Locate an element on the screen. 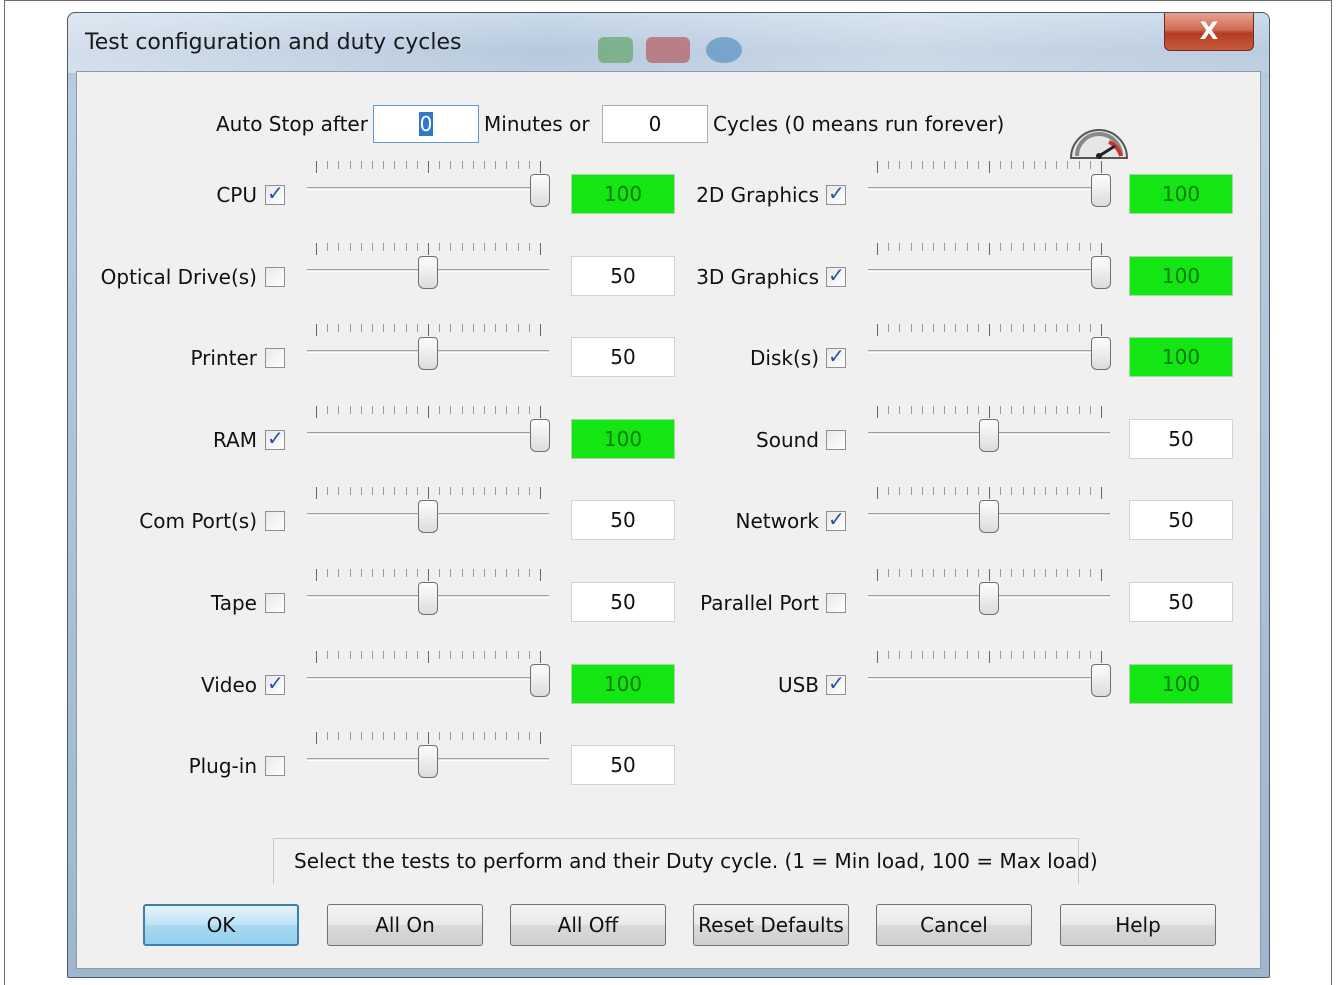 Image resolution: width=1336 pixels, height=985 pixels. duty-slider-2d-graphics is located at coordinates (989, 191).